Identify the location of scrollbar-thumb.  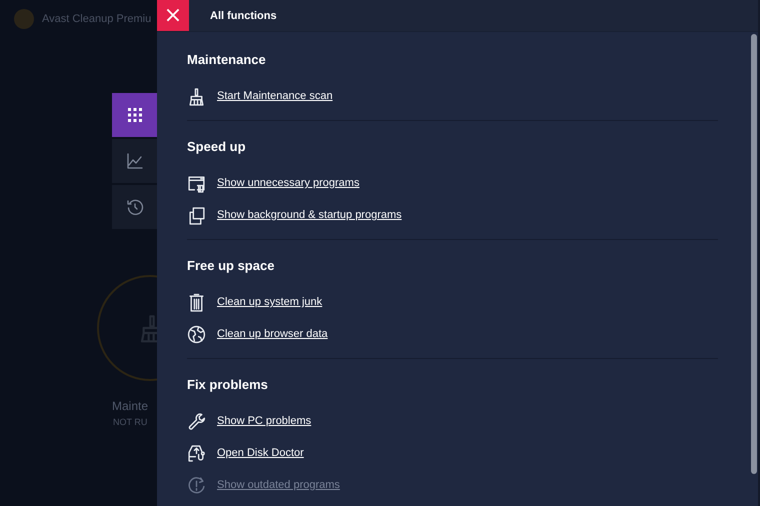
(754, 254).